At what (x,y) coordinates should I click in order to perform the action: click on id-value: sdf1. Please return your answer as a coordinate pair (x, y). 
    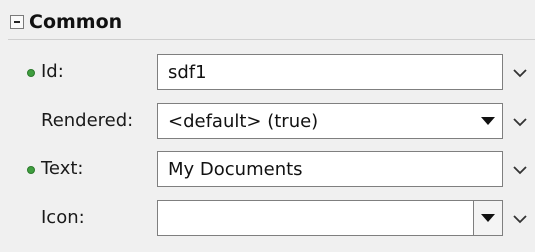
    Looking at the image, I should click on (187, 72).